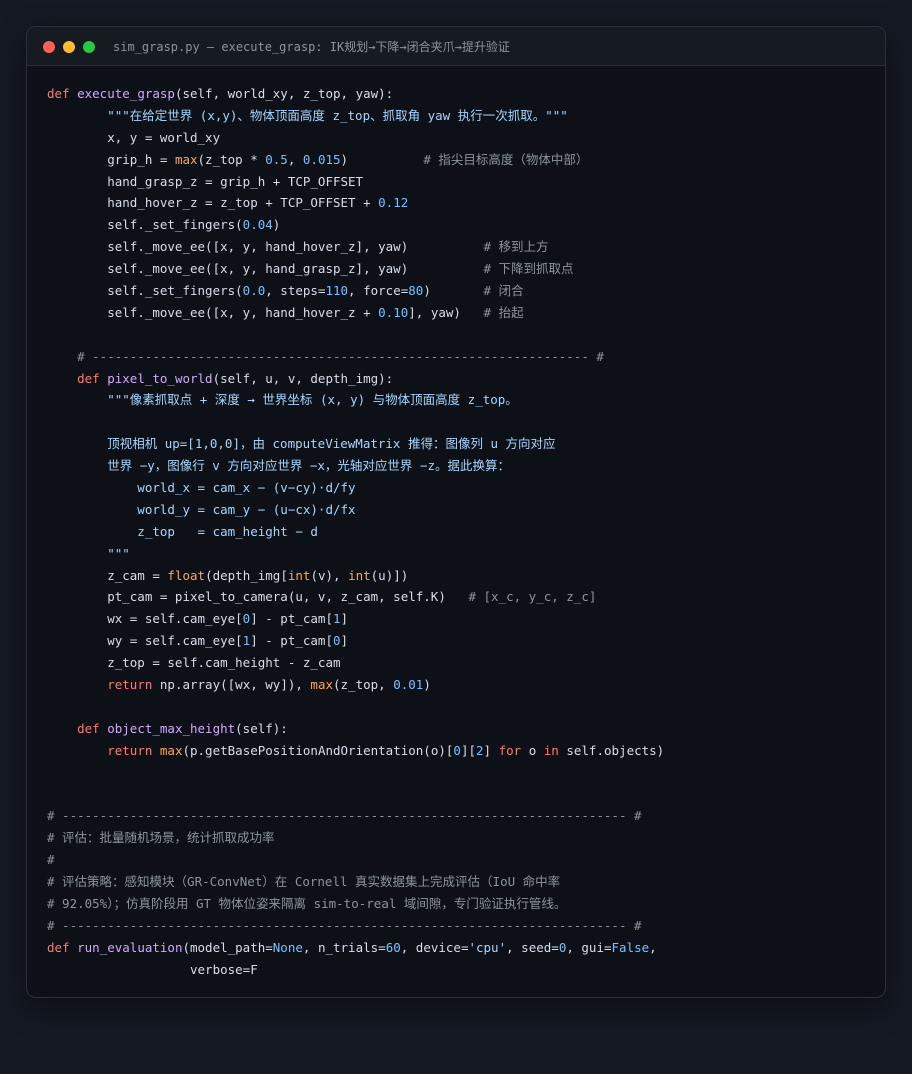 This screenshot has height=1074, width=912. I want to click on code-token: , gui=, so click(589, 947).